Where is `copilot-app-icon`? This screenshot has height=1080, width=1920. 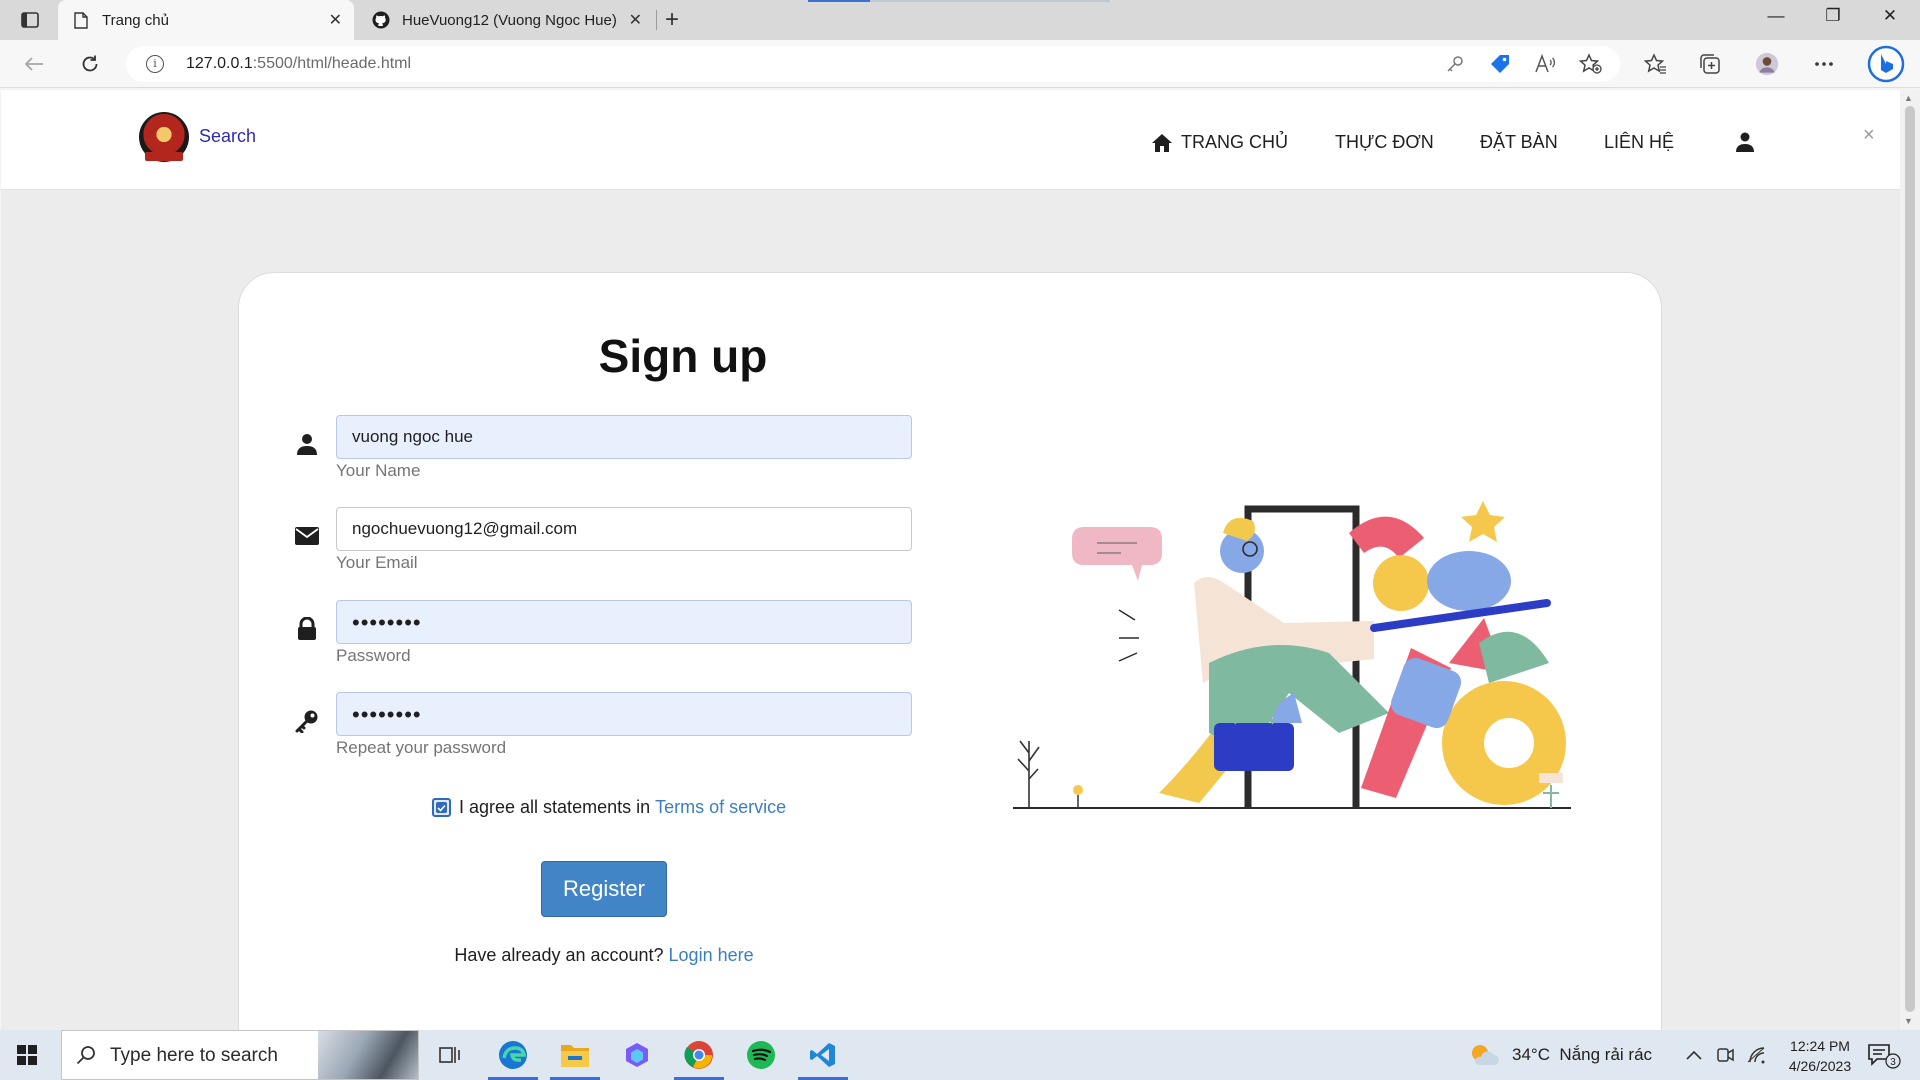
copilot-app-icon is located at coordinates (637, 1055).